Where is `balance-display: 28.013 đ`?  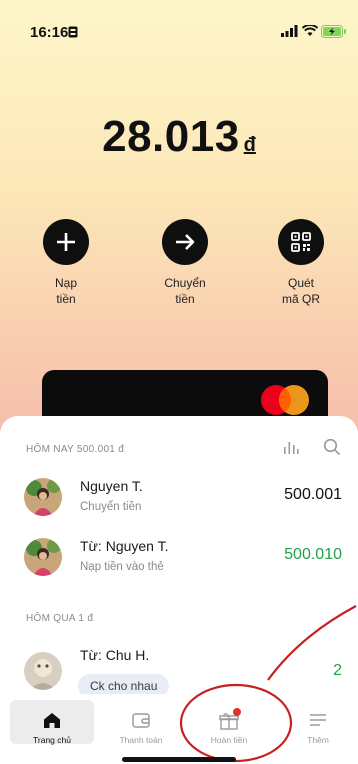
balance-display: 28.013 đ is located at coordinates (179, 137).